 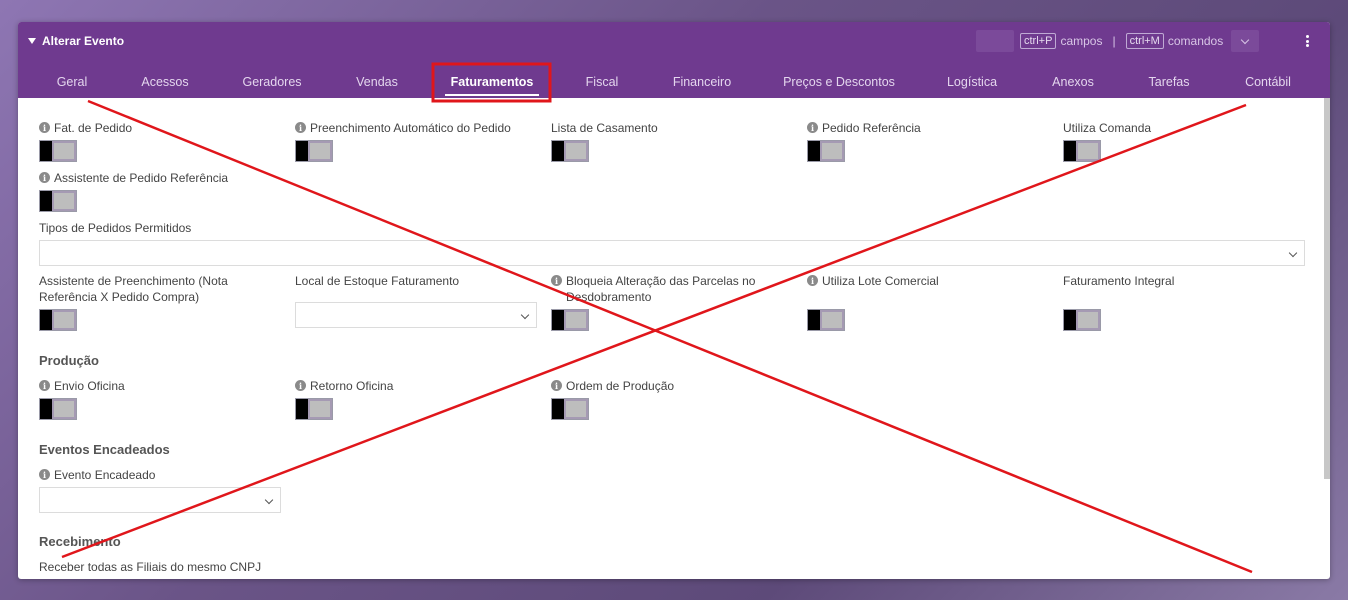 I want to click on field-lista-casamento: Lista de Casamento, so click(x=604, y=141).